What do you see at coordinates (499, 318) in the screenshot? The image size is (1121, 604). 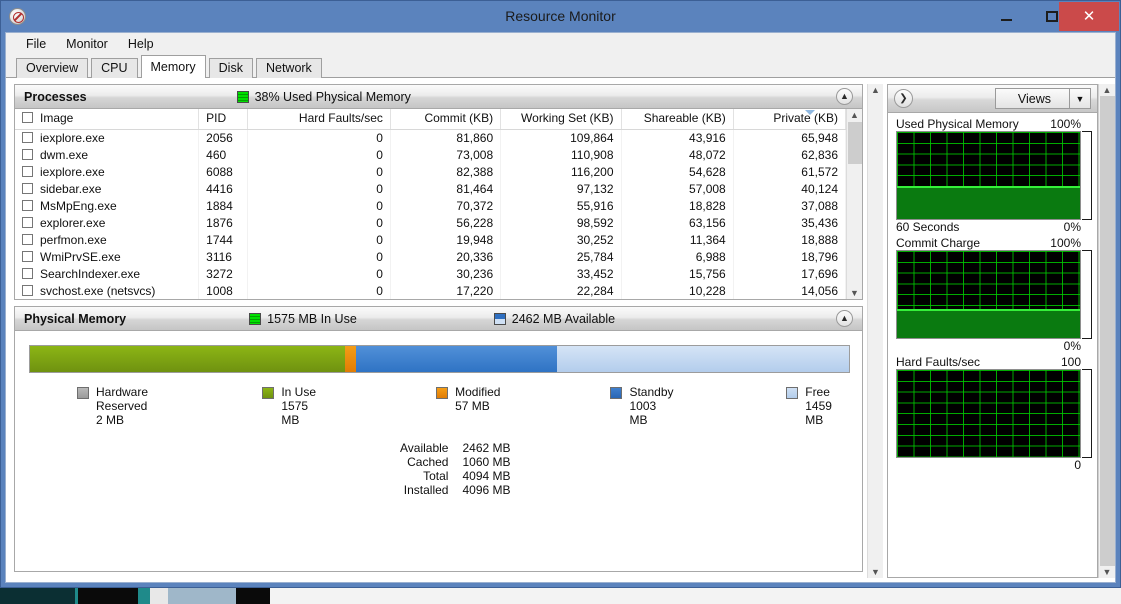 I see `blue-swatch-icon` at bounding box center [499, 318].